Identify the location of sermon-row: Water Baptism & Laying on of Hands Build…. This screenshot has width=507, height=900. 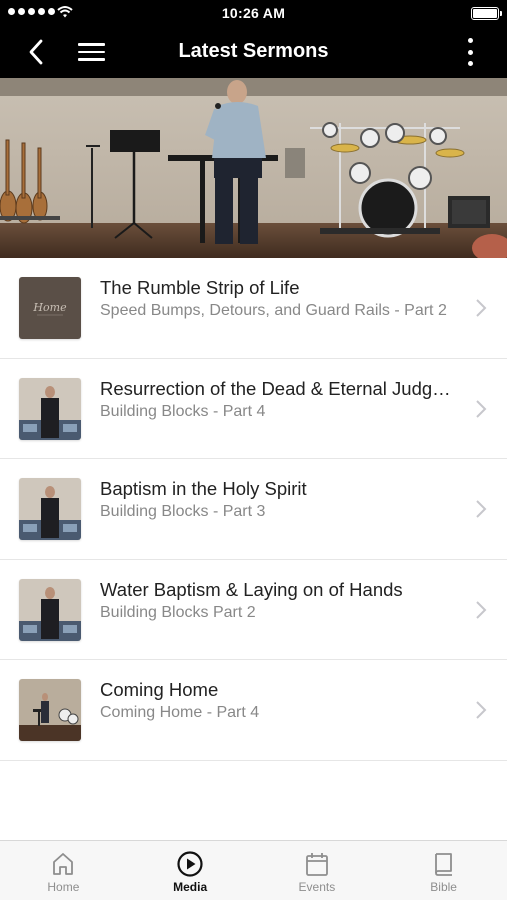
(253, 609).